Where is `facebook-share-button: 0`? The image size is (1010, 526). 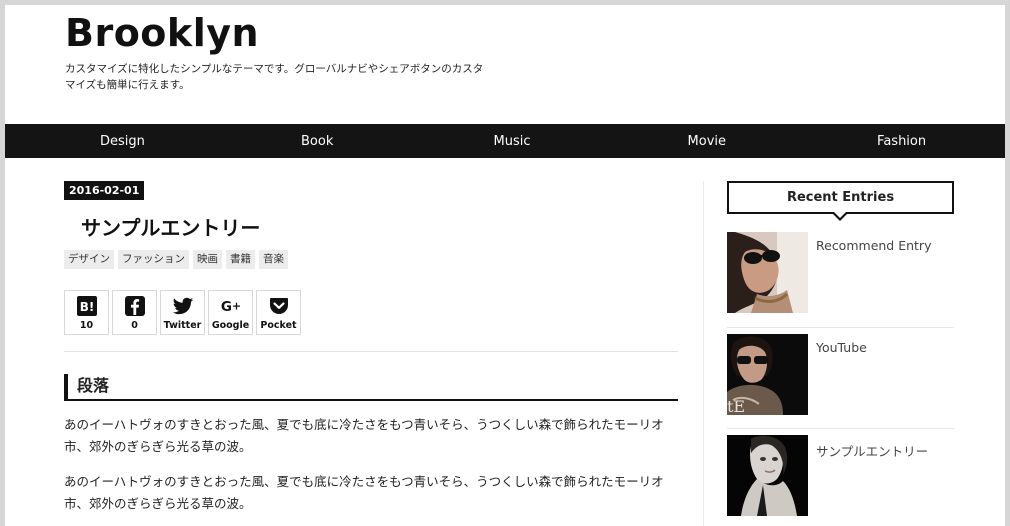 facebook-share-button: 0 is located at coordinates (134, 312).